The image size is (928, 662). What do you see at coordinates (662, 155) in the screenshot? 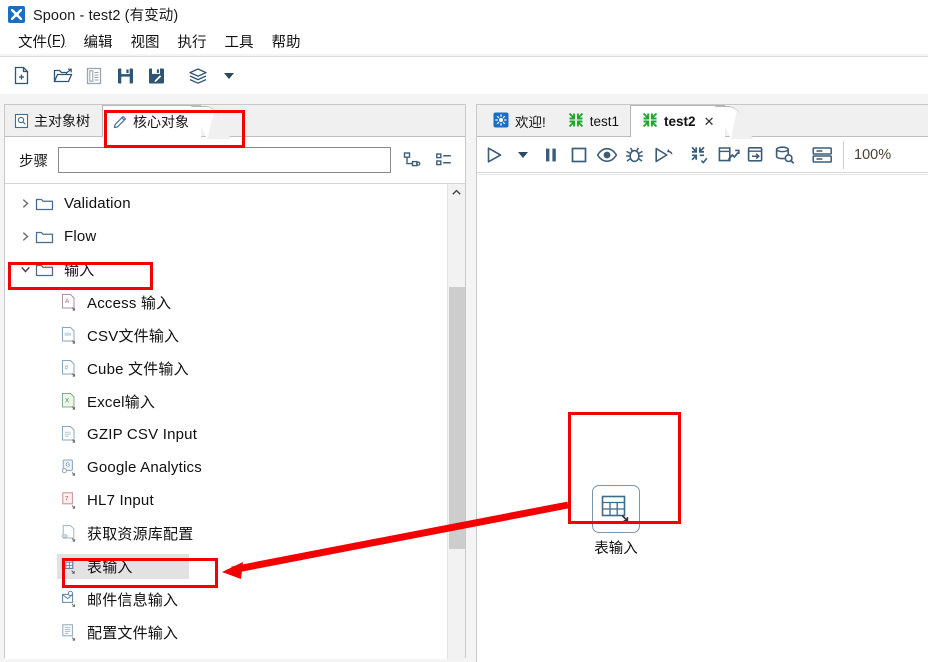
I see `replay-icon` at bounding box center [662, 155].